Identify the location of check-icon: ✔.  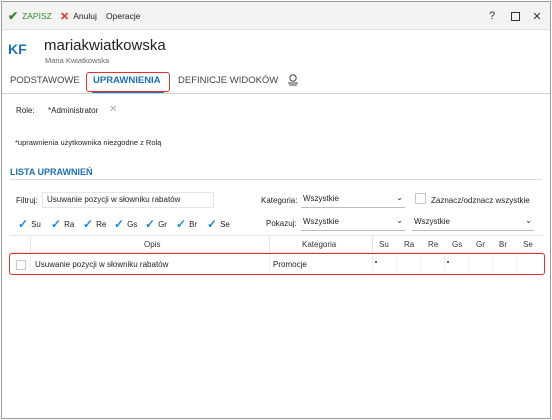
(13, 16).